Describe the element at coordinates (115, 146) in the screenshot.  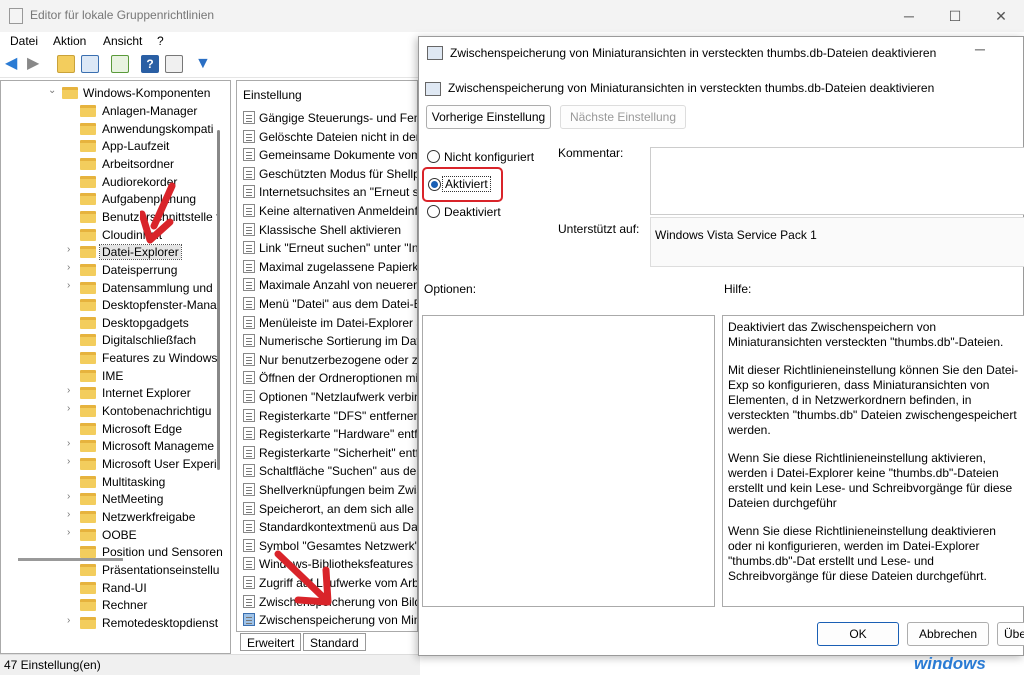
I see `tree-node: App-Laufzeit` at that location.